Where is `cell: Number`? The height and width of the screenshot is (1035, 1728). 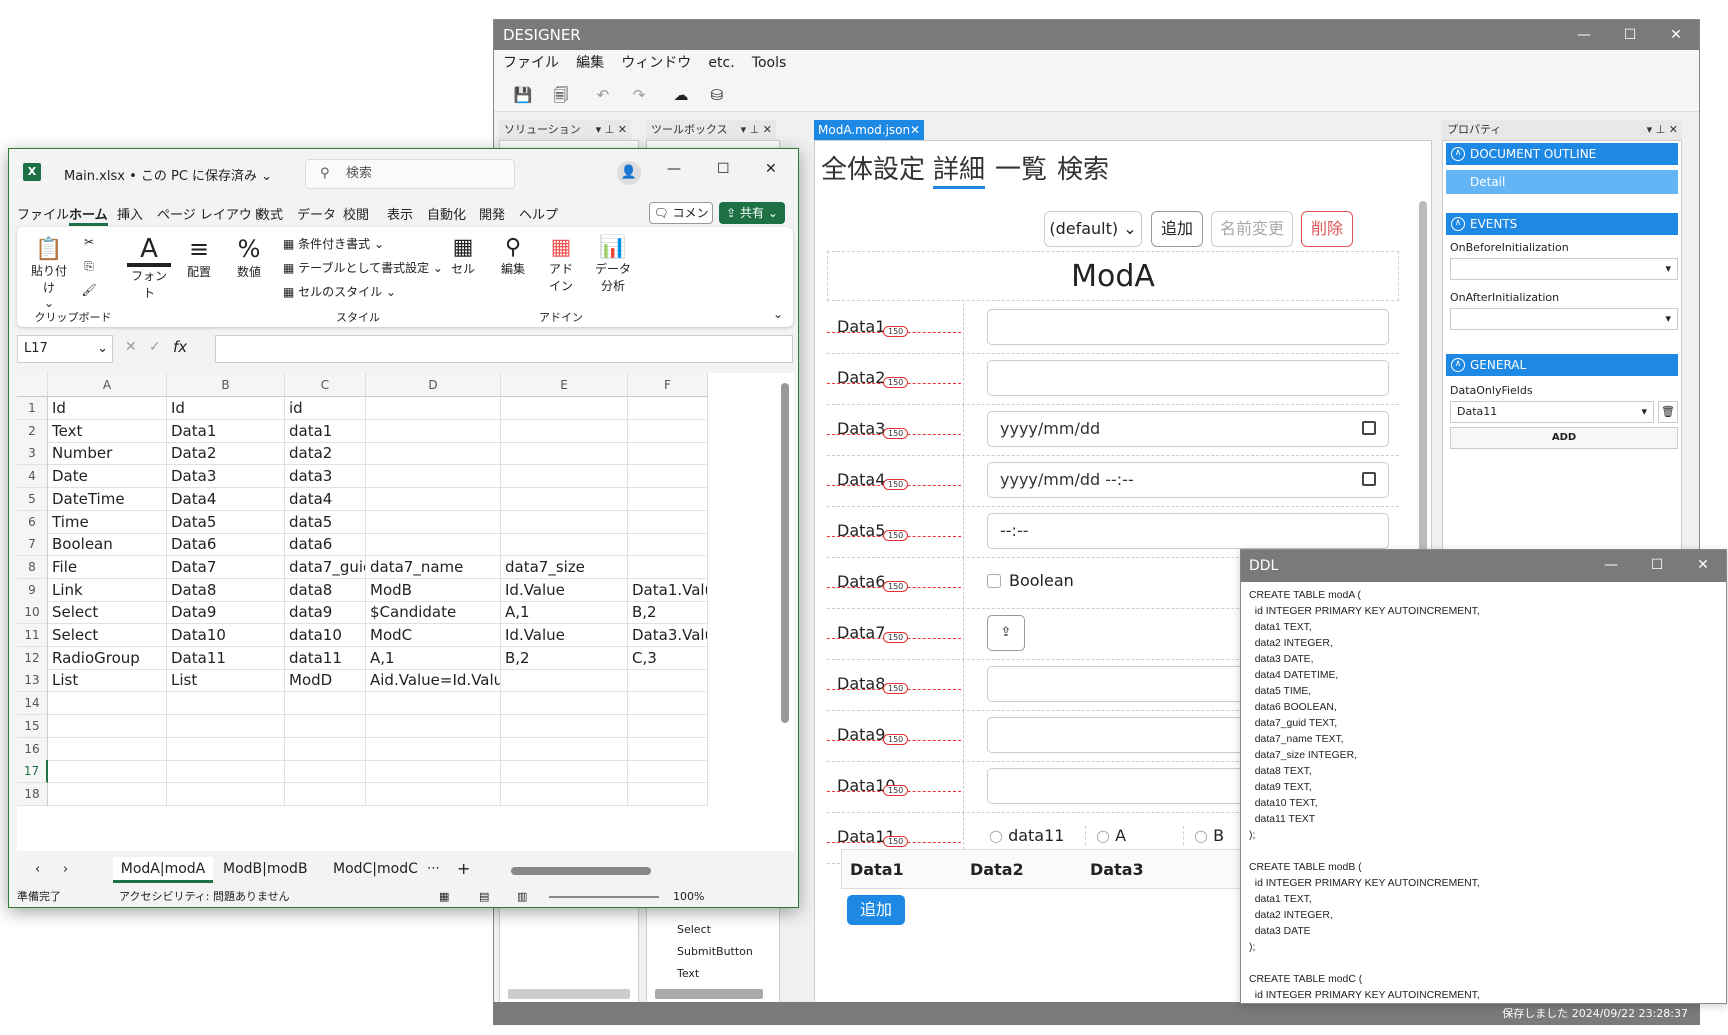 cell: Number is located at coordinates (107, 454).